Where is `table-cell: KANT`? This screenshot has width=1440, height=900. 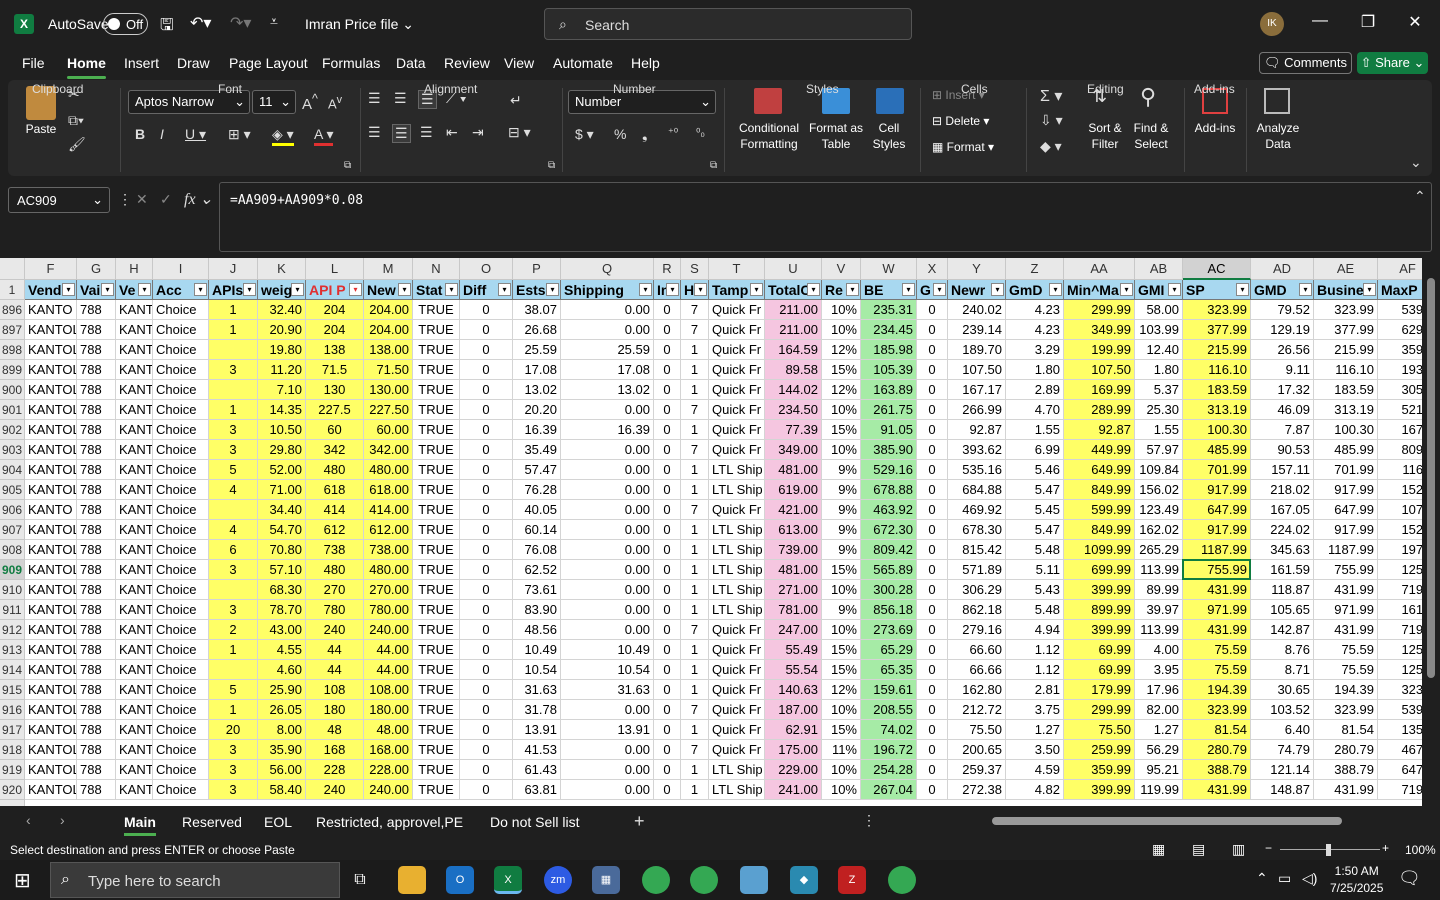
table-cell: KANT is located at coordinates (134, 690).